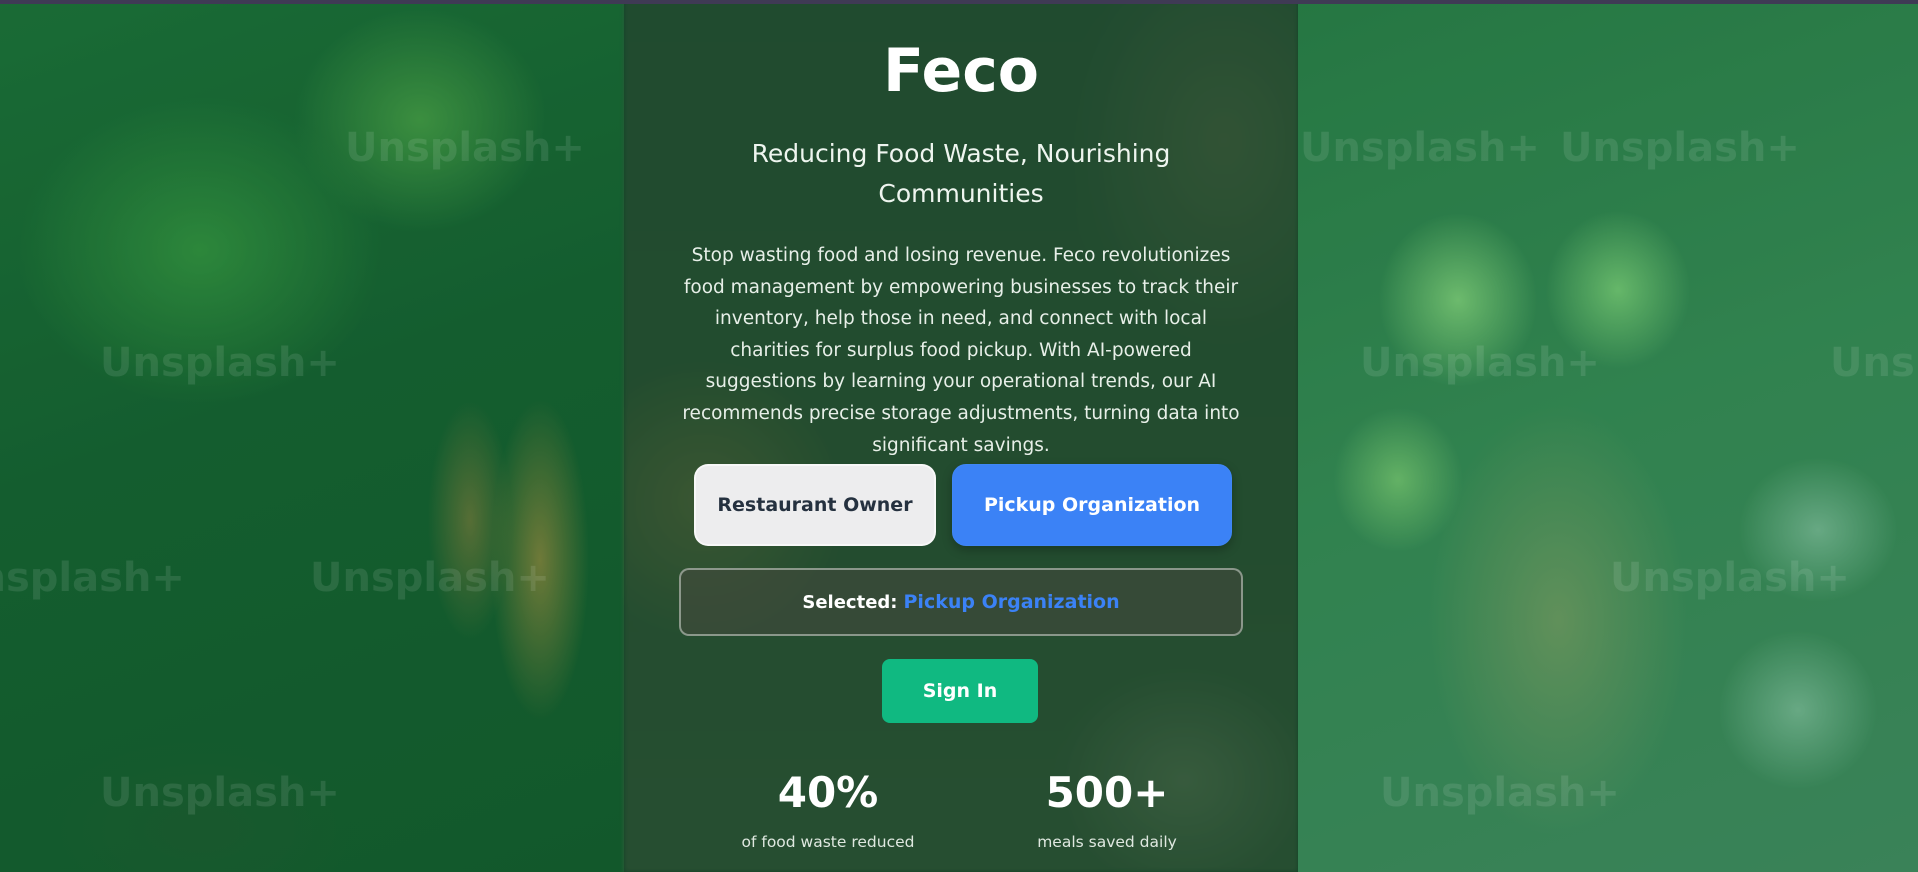 This screenshot has height=872, width=1918. Describe the element at coordinates (1107, 842) in the screenshot. I see `stat-label: meals saved daily` at that location.